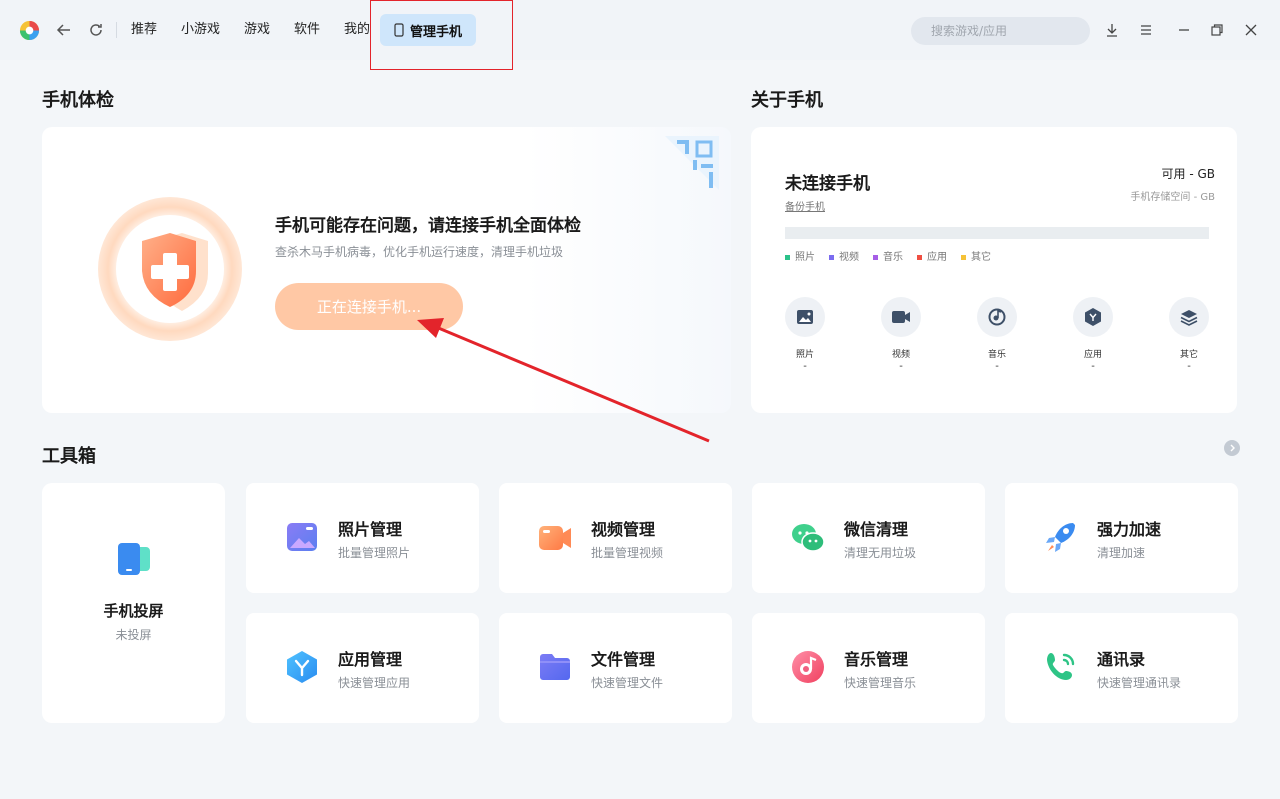 The width and height of the screenshot is (1280, 799). Describe the element at coordinates (116, 30) in the screenshot. I see `nav-divider` at that location.